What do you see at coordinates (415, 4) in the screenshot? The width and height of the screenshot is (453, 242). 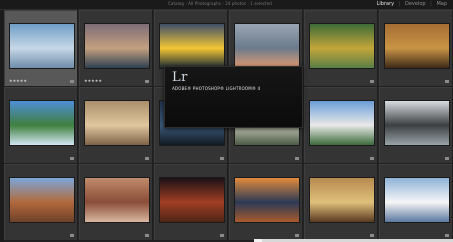 I see `module-develop: Develop` at bounding box center [415, 4].